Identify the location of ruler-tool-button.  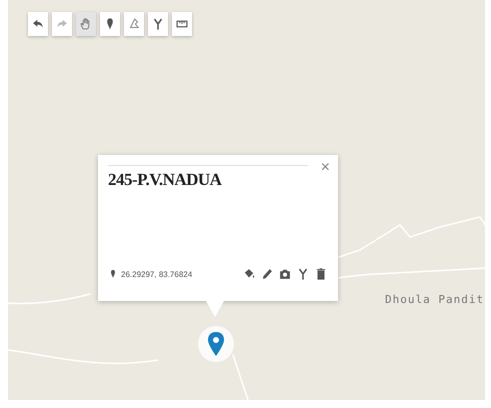
(182, 24).